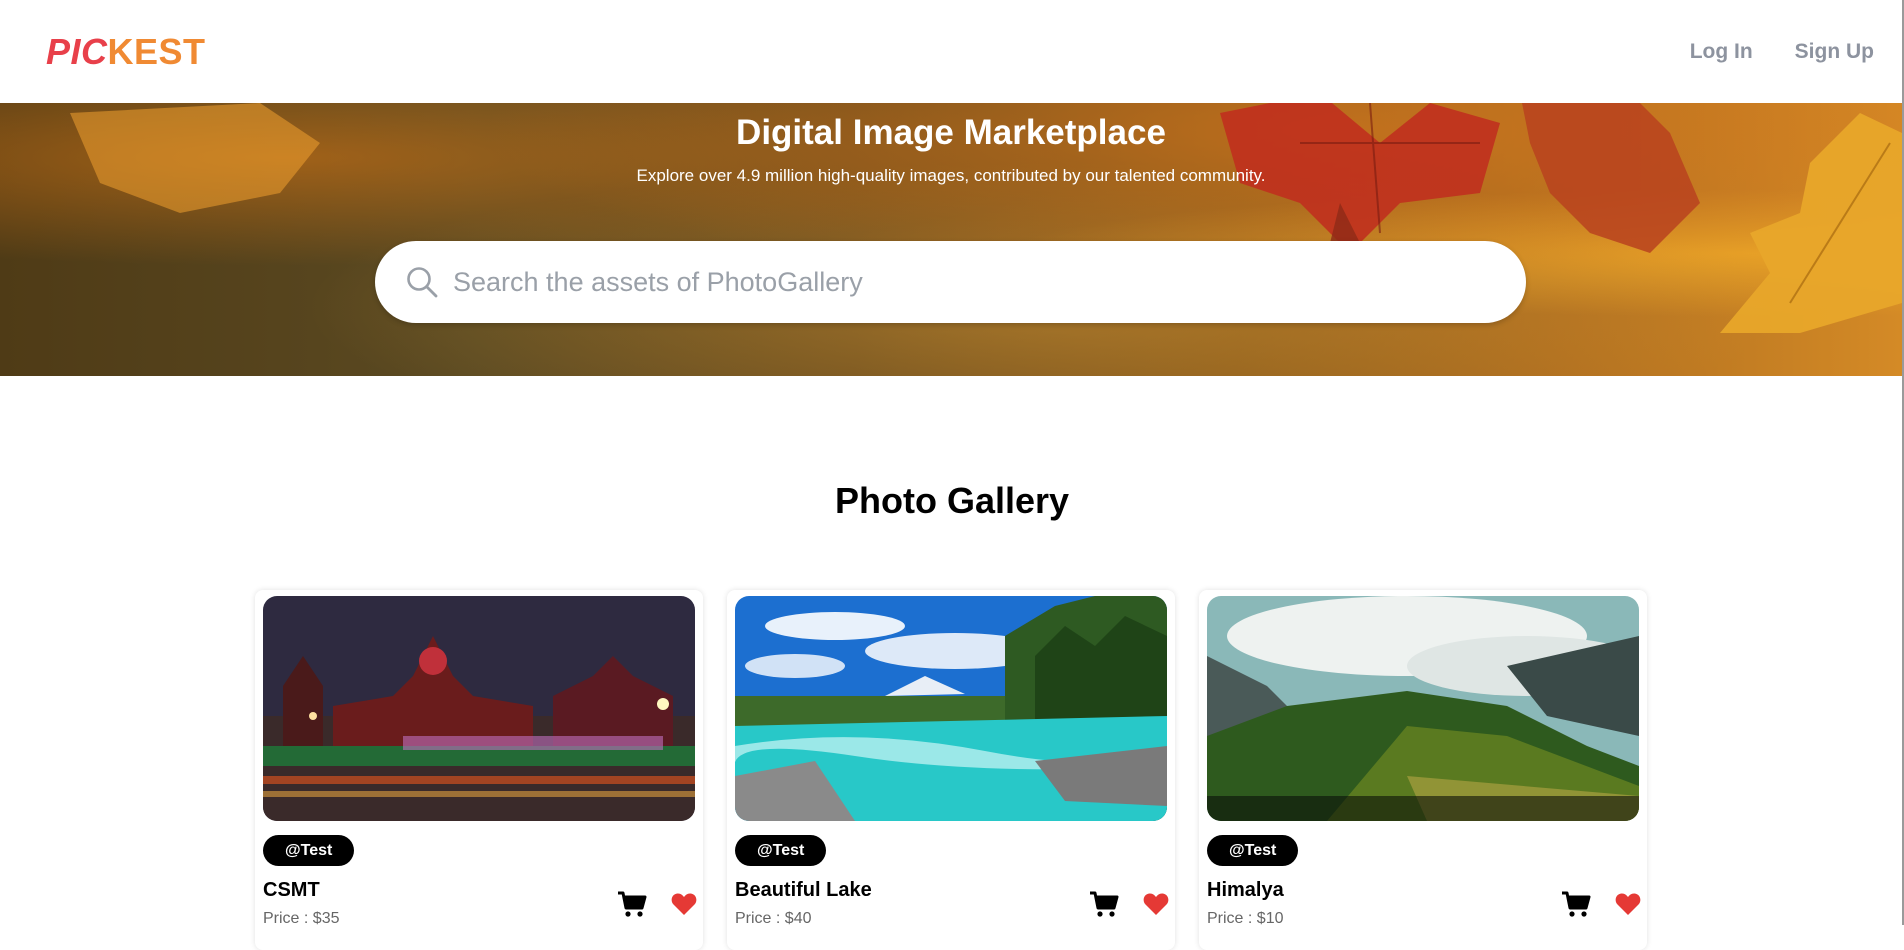  What do you see at coordinates (951, 708) in the screenshot?
I see `photo-beautiful-lake` at bounding box center [951, 708].